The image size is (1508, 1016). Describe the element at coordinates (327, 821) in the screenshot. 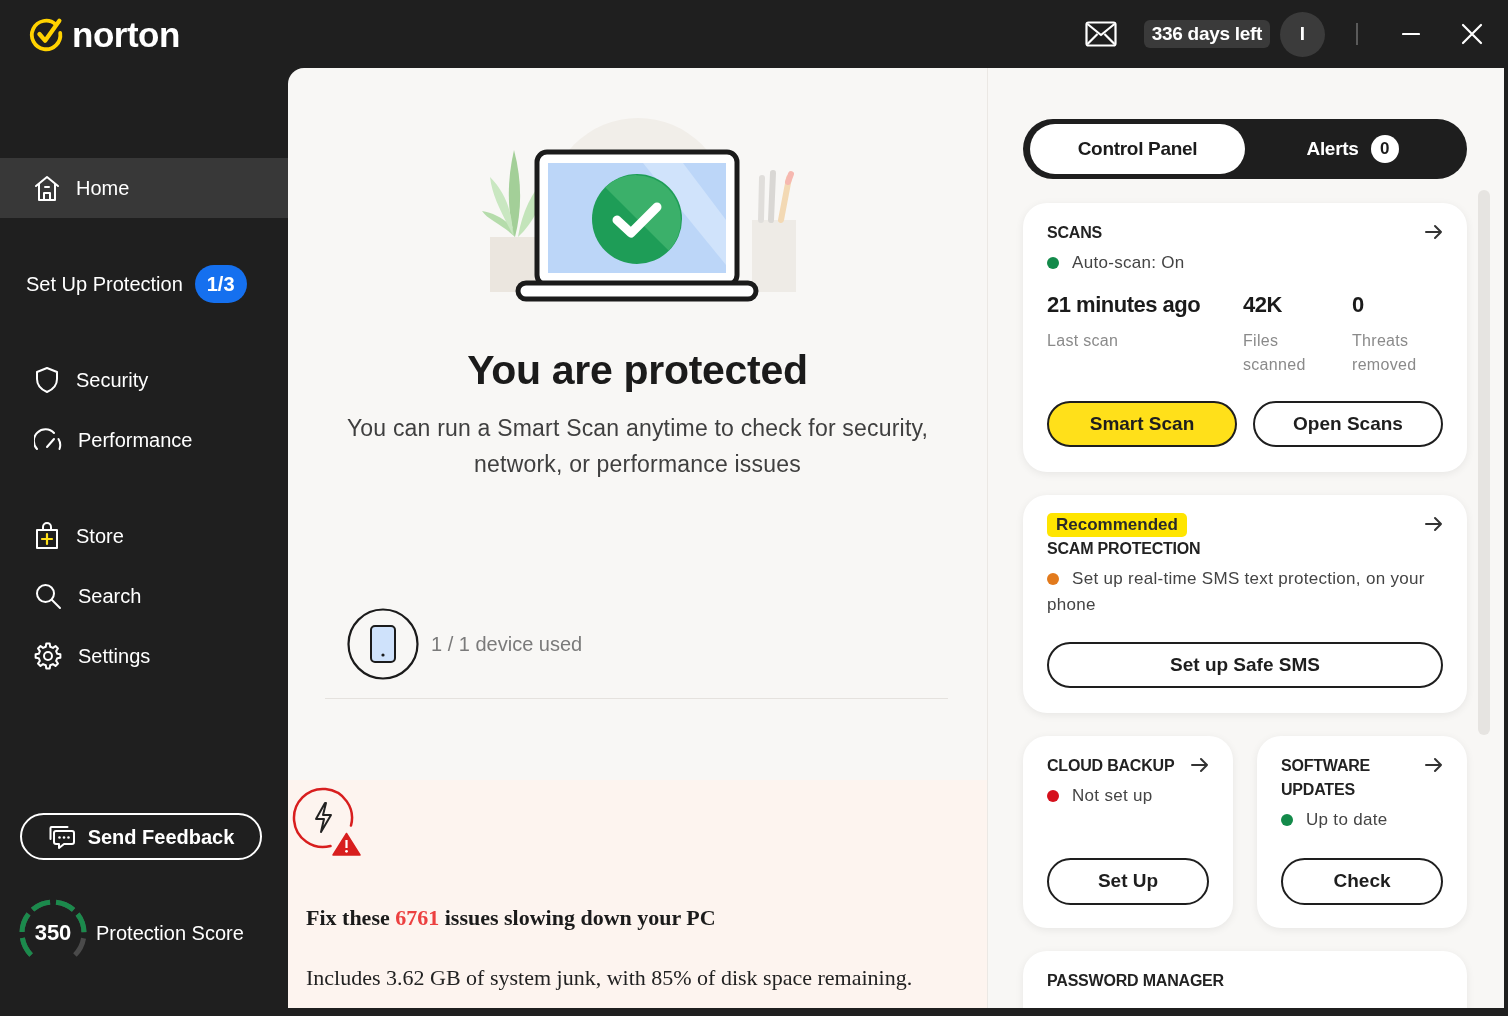

I see `lightning-warning-icon` at that location.